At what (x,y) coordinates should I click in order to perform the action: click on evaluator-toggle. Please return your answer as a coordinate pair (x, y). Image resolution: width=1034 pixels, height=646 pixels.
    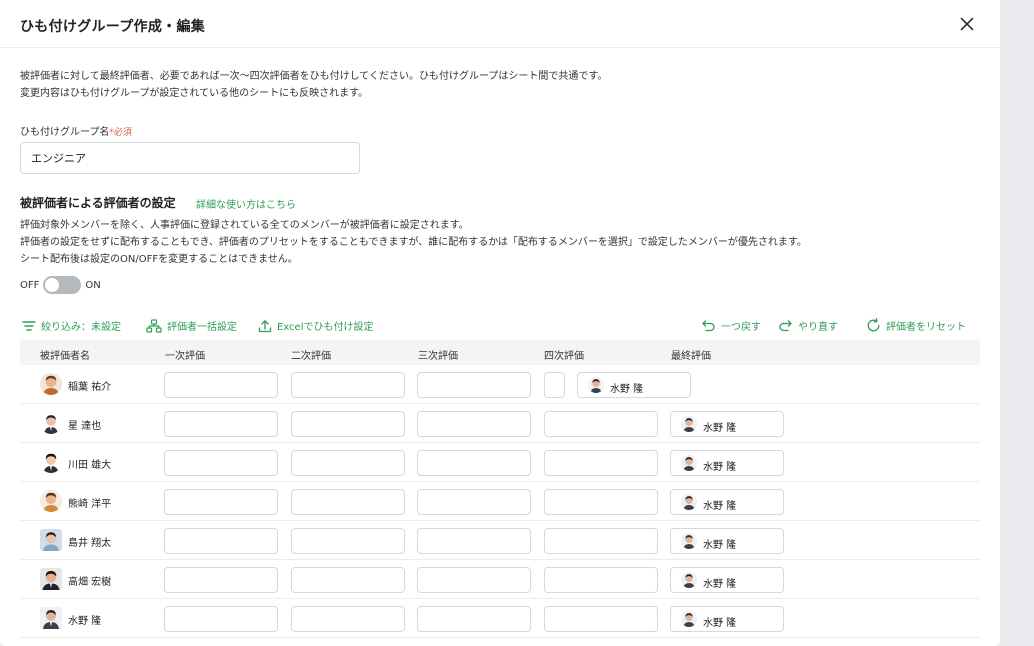
    Looking at the image, I should click on (62, 285).